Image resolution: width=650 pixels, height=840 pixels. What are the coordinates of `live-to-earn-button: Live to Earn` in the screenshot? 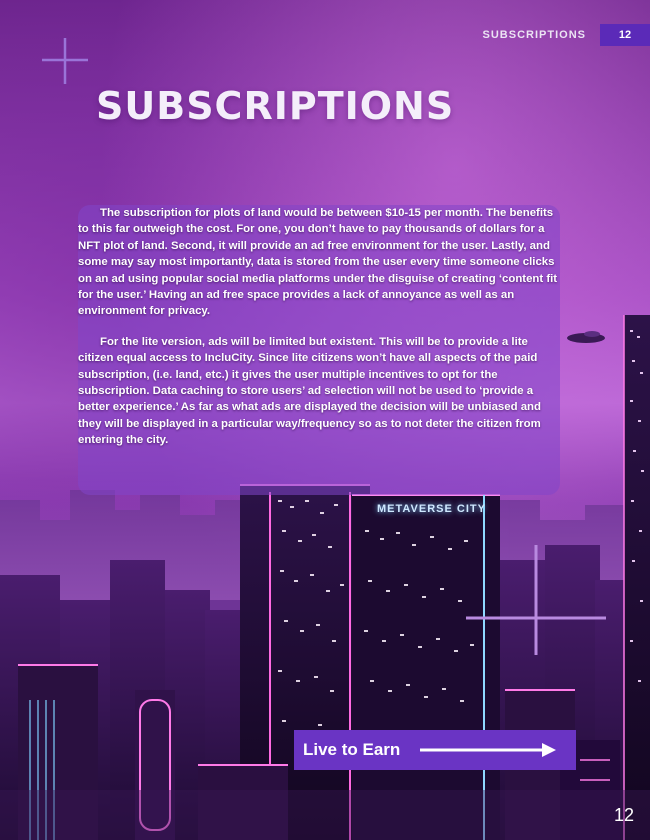 It's located at (435, 750).